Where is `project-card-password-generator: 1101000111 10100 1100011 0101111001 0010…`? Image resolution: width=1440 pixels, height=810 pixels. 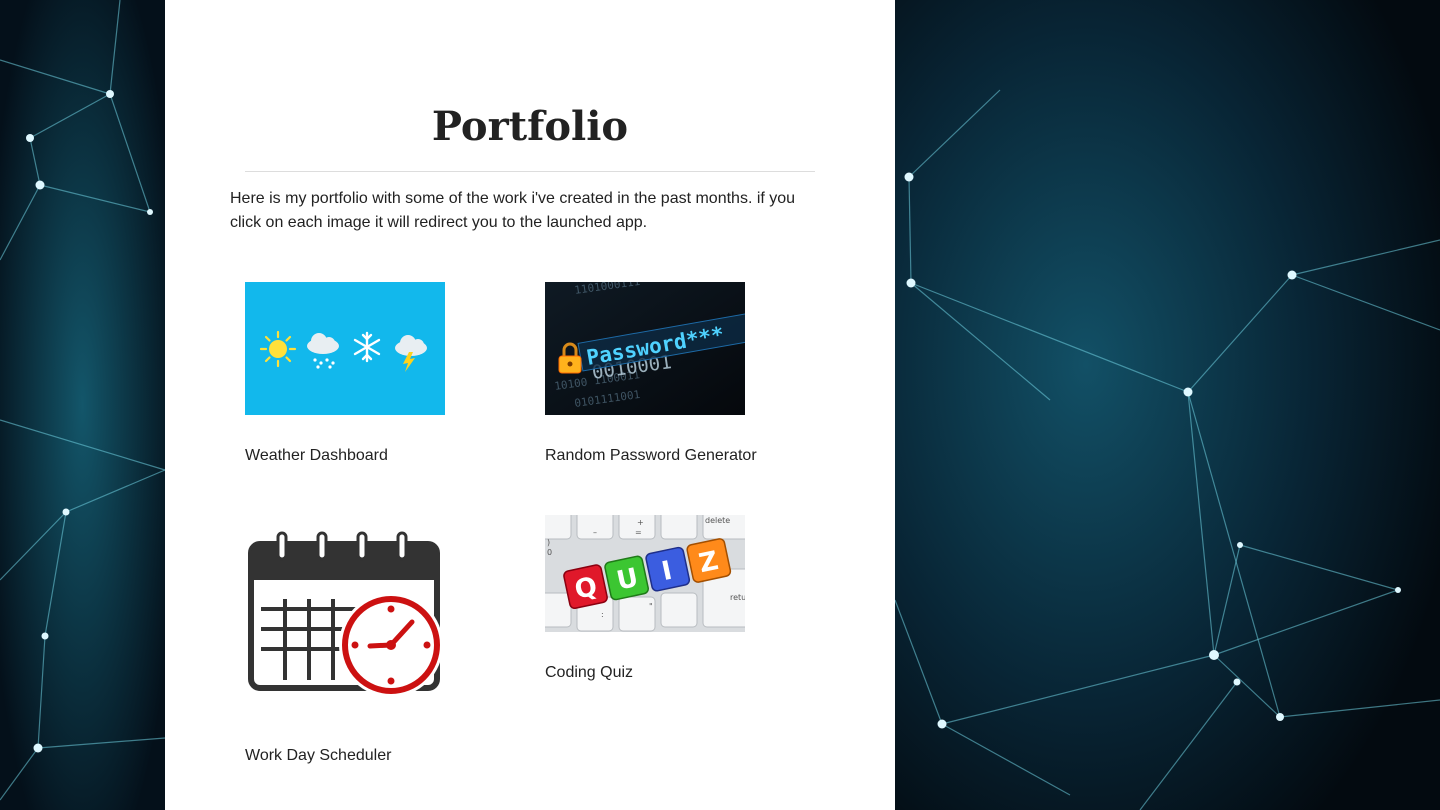 project-card-password-generator: 1101000111 10100 1100011 0101111001 0010… is located at coordinates (645, 348).